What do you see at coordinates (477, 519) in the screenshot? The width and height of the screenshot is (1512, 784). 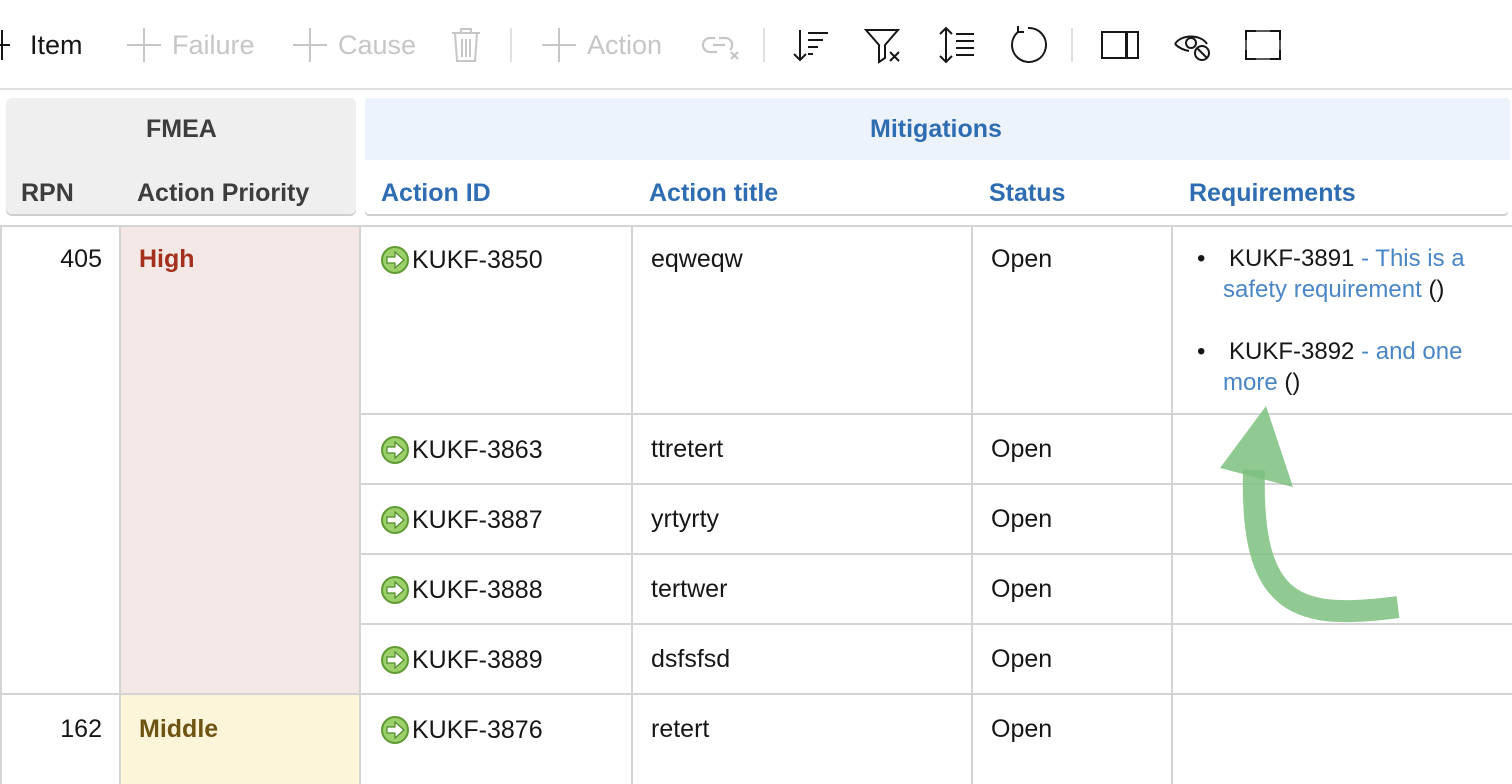 I see `action-id-text: KUKF-3887` at bounding box center [477, 519].